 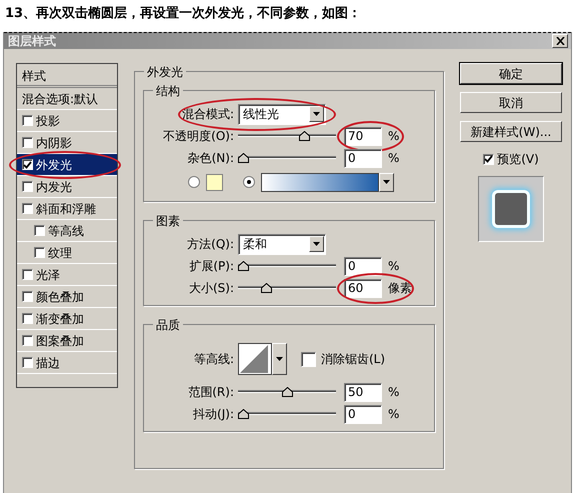 I want to click on section-title: 结构, so click(x=168, y=91).